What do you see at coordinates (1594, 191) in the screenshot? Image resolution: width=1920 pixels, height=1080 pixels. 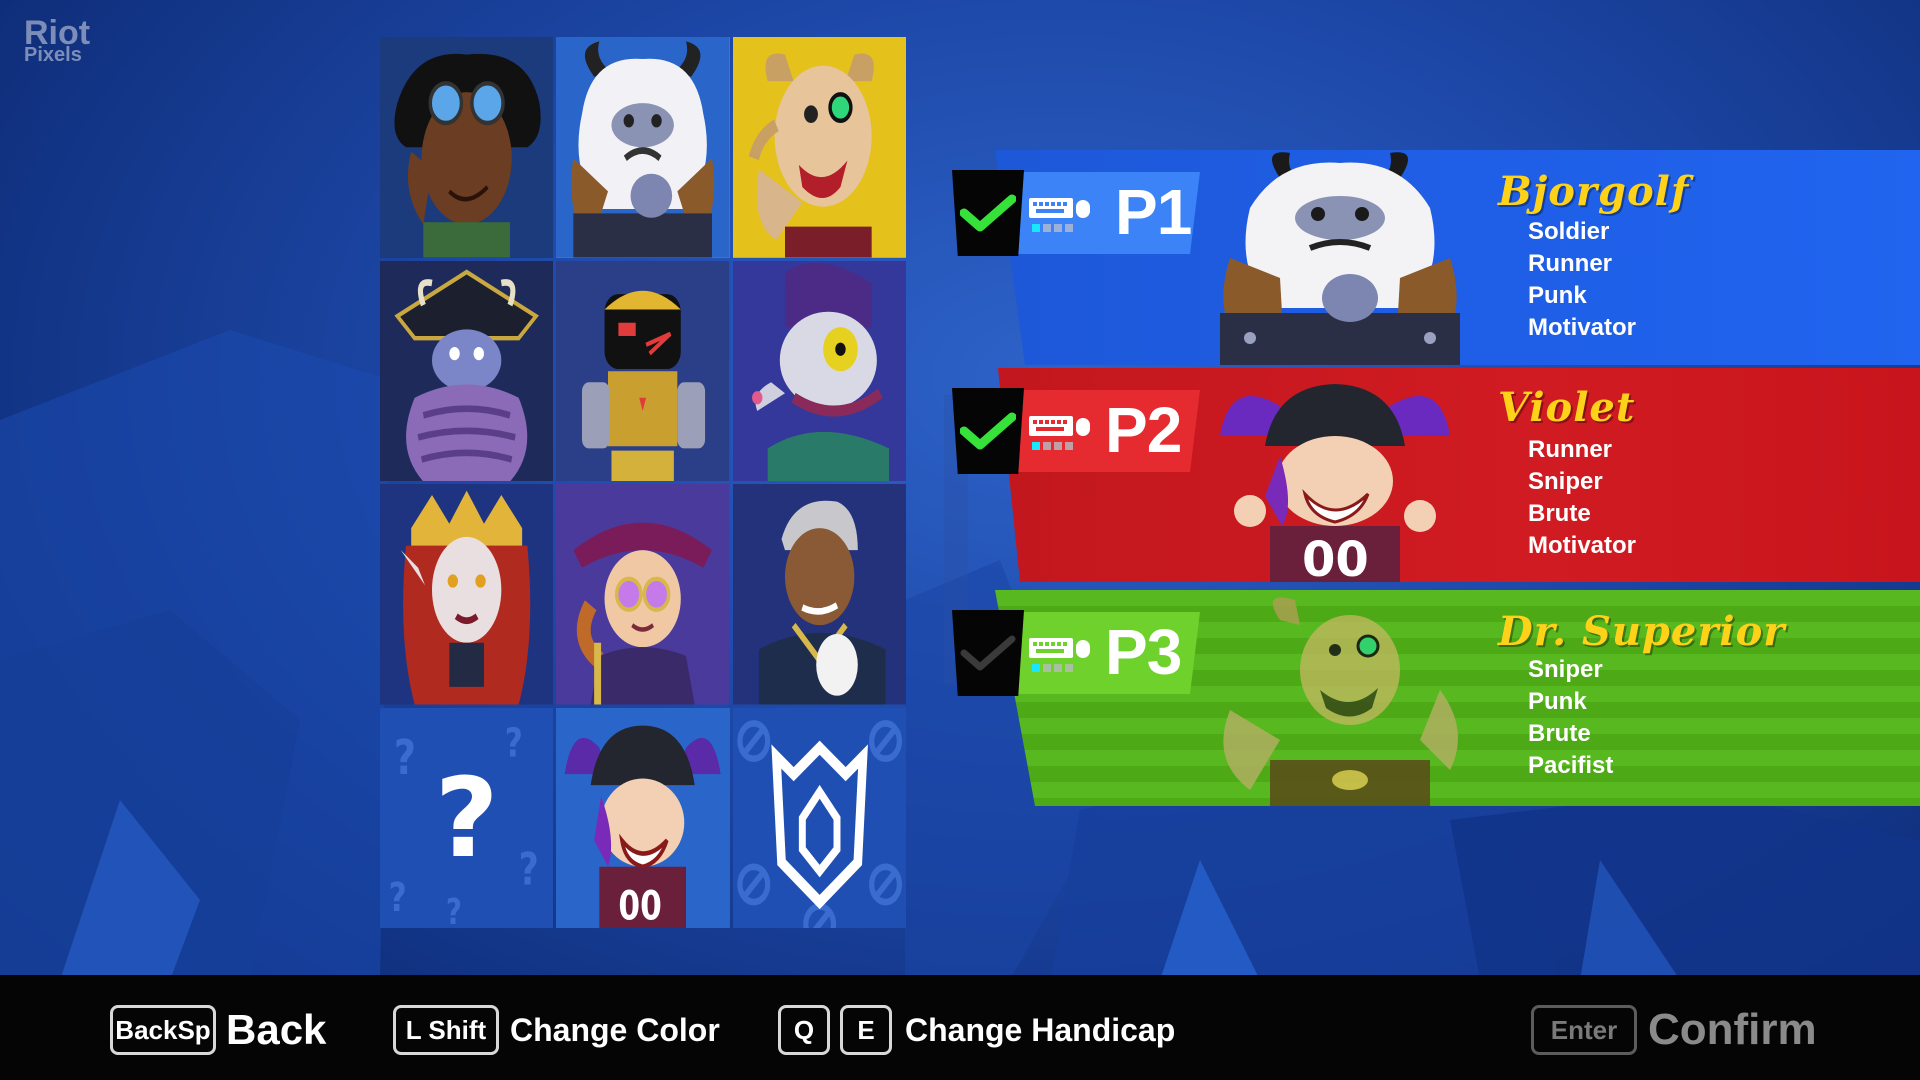 I see `player-1-character-name: Bjorgolf` at bounding box center [1594, 191].